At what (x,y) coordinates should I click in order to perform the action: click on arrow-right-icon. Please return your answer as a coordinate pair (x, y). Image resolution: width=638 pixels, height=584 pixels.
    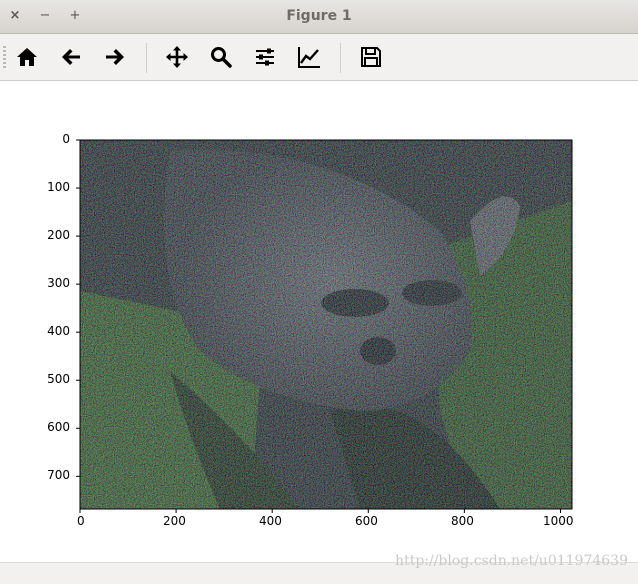
    Looking at the image, I should click on (115, 57).